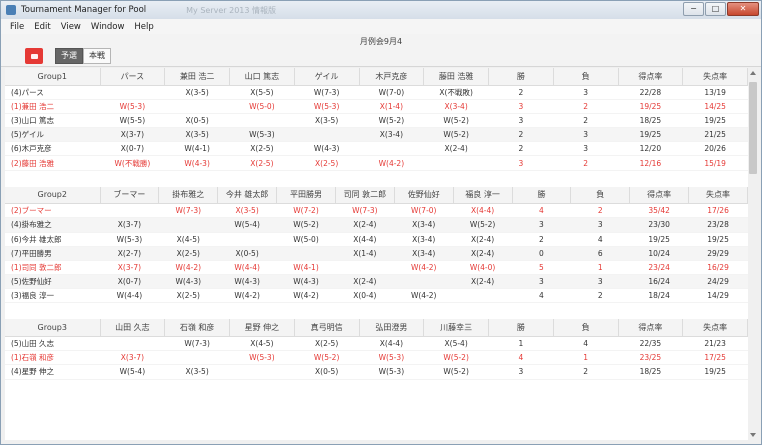  I want to click on result-cell: W(7-3), so click(197, 344).